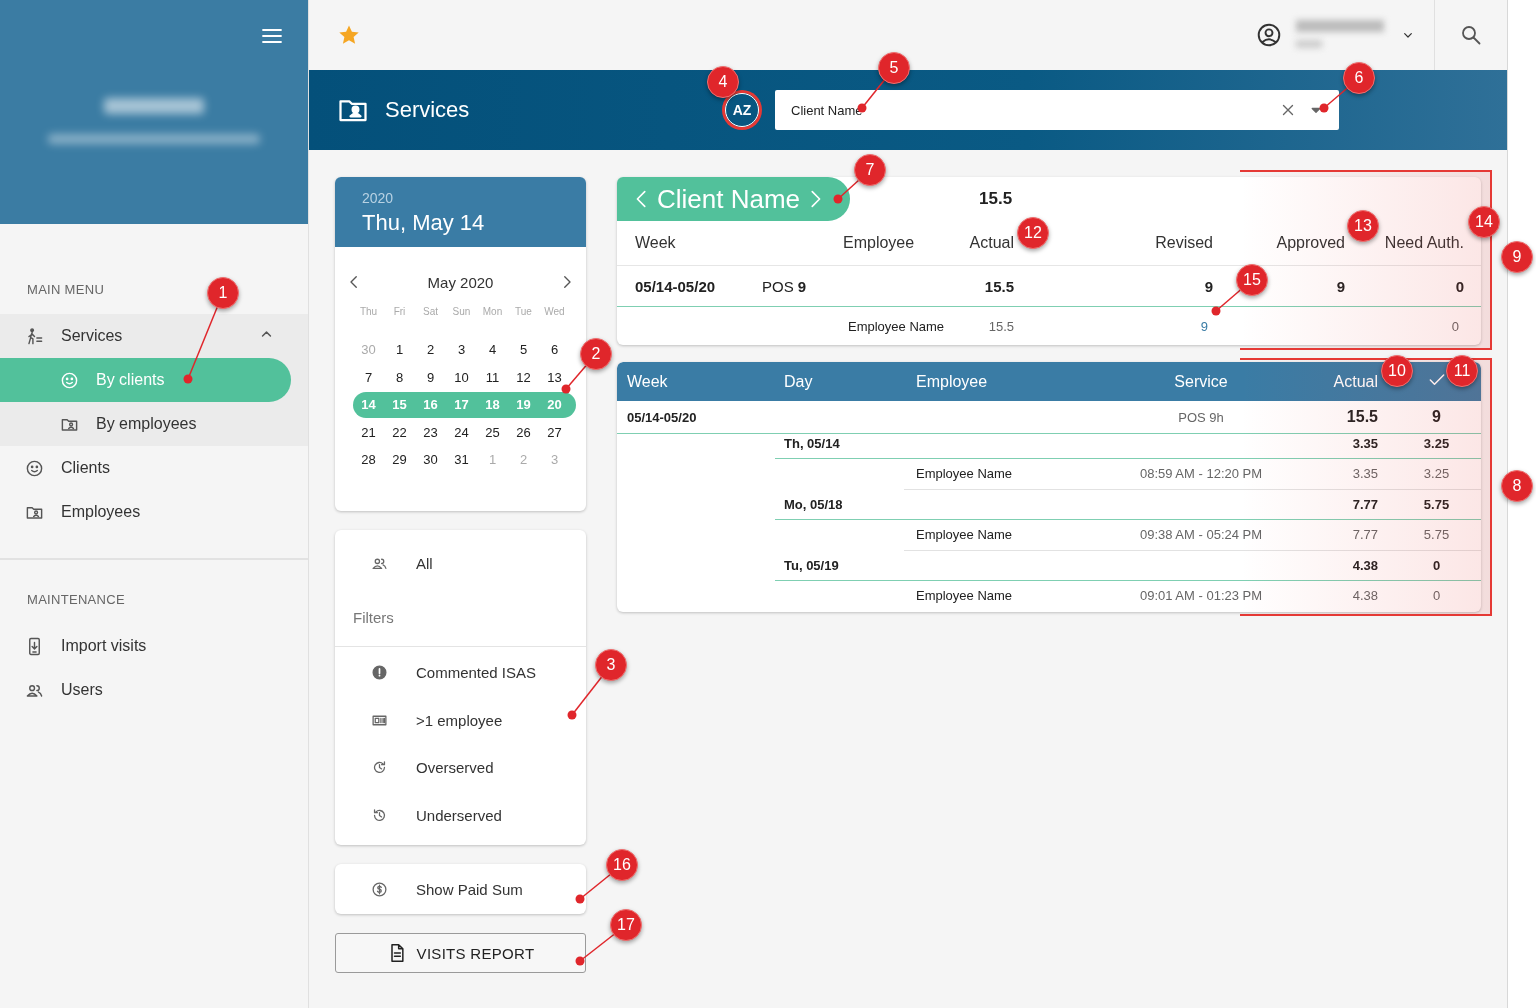 The image size is (1536, 1008). What do you see at coordinates (379, 672) in the screenshot?
I see `exclamation-icon` at bounding box center [379, 672].